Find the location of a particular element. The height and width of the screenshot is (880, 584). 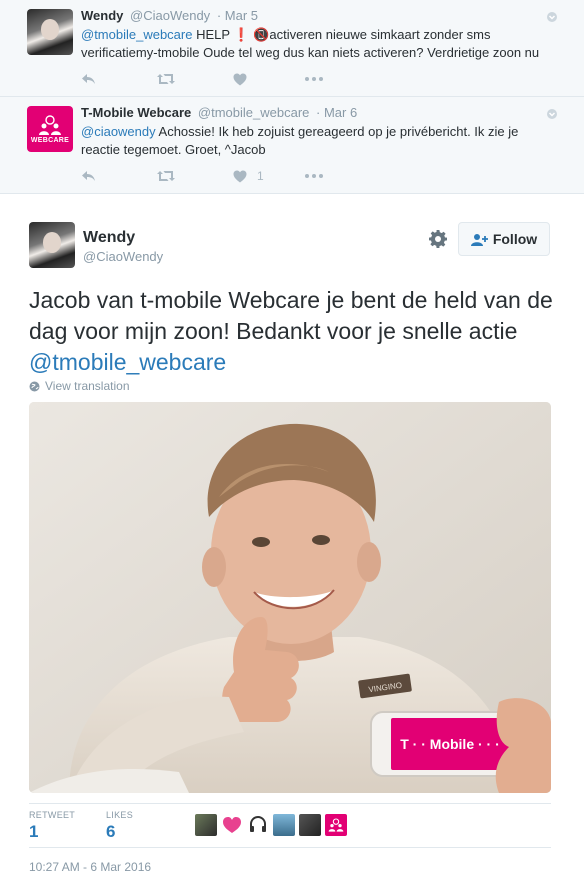

likers-avatars is located at coordinates (271, 825).